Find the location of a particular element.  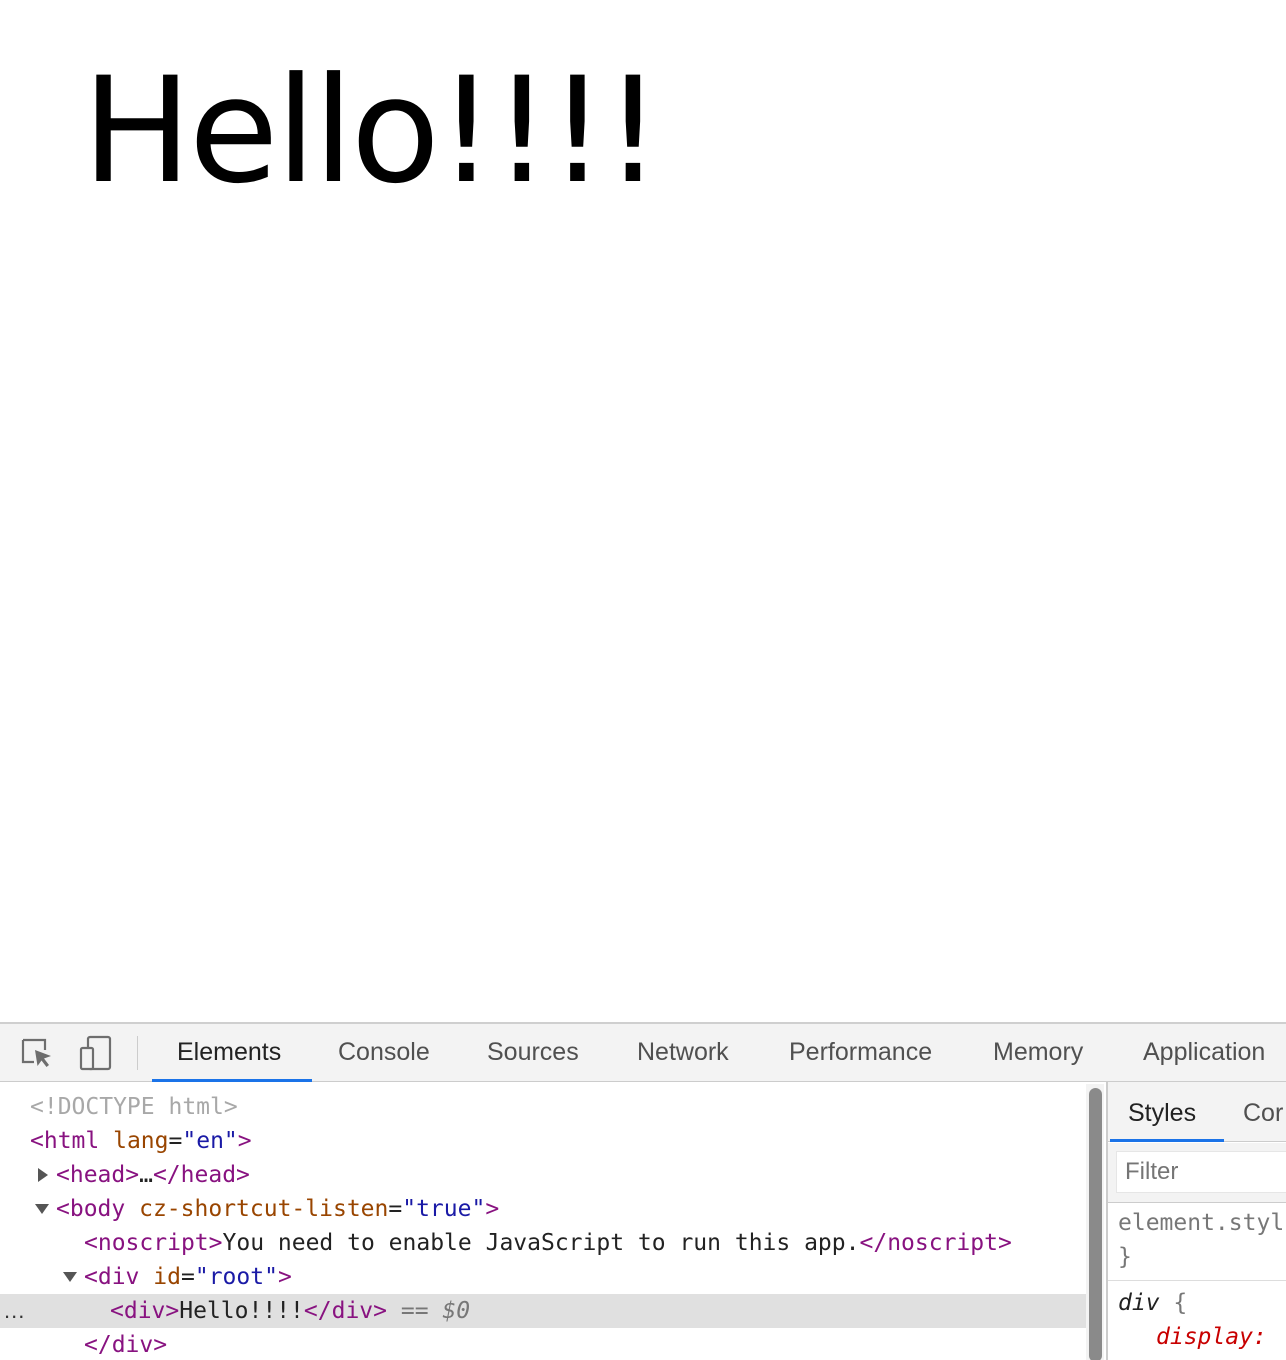

tree-row-close-div: </div> is located at coordinates (544, 1344).